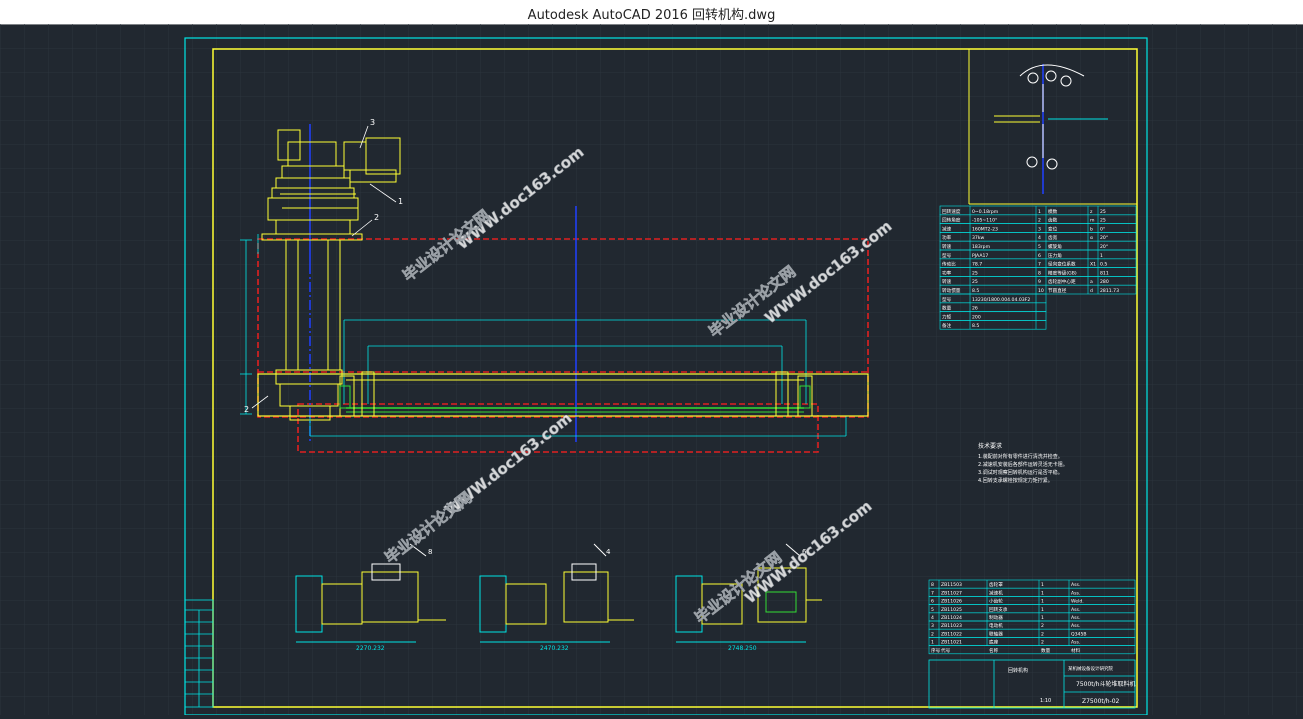  What do you see at coordinates (1041, 291) in the screenshot?
I see `params-cell: 10` at bounding box center [1041, 291].